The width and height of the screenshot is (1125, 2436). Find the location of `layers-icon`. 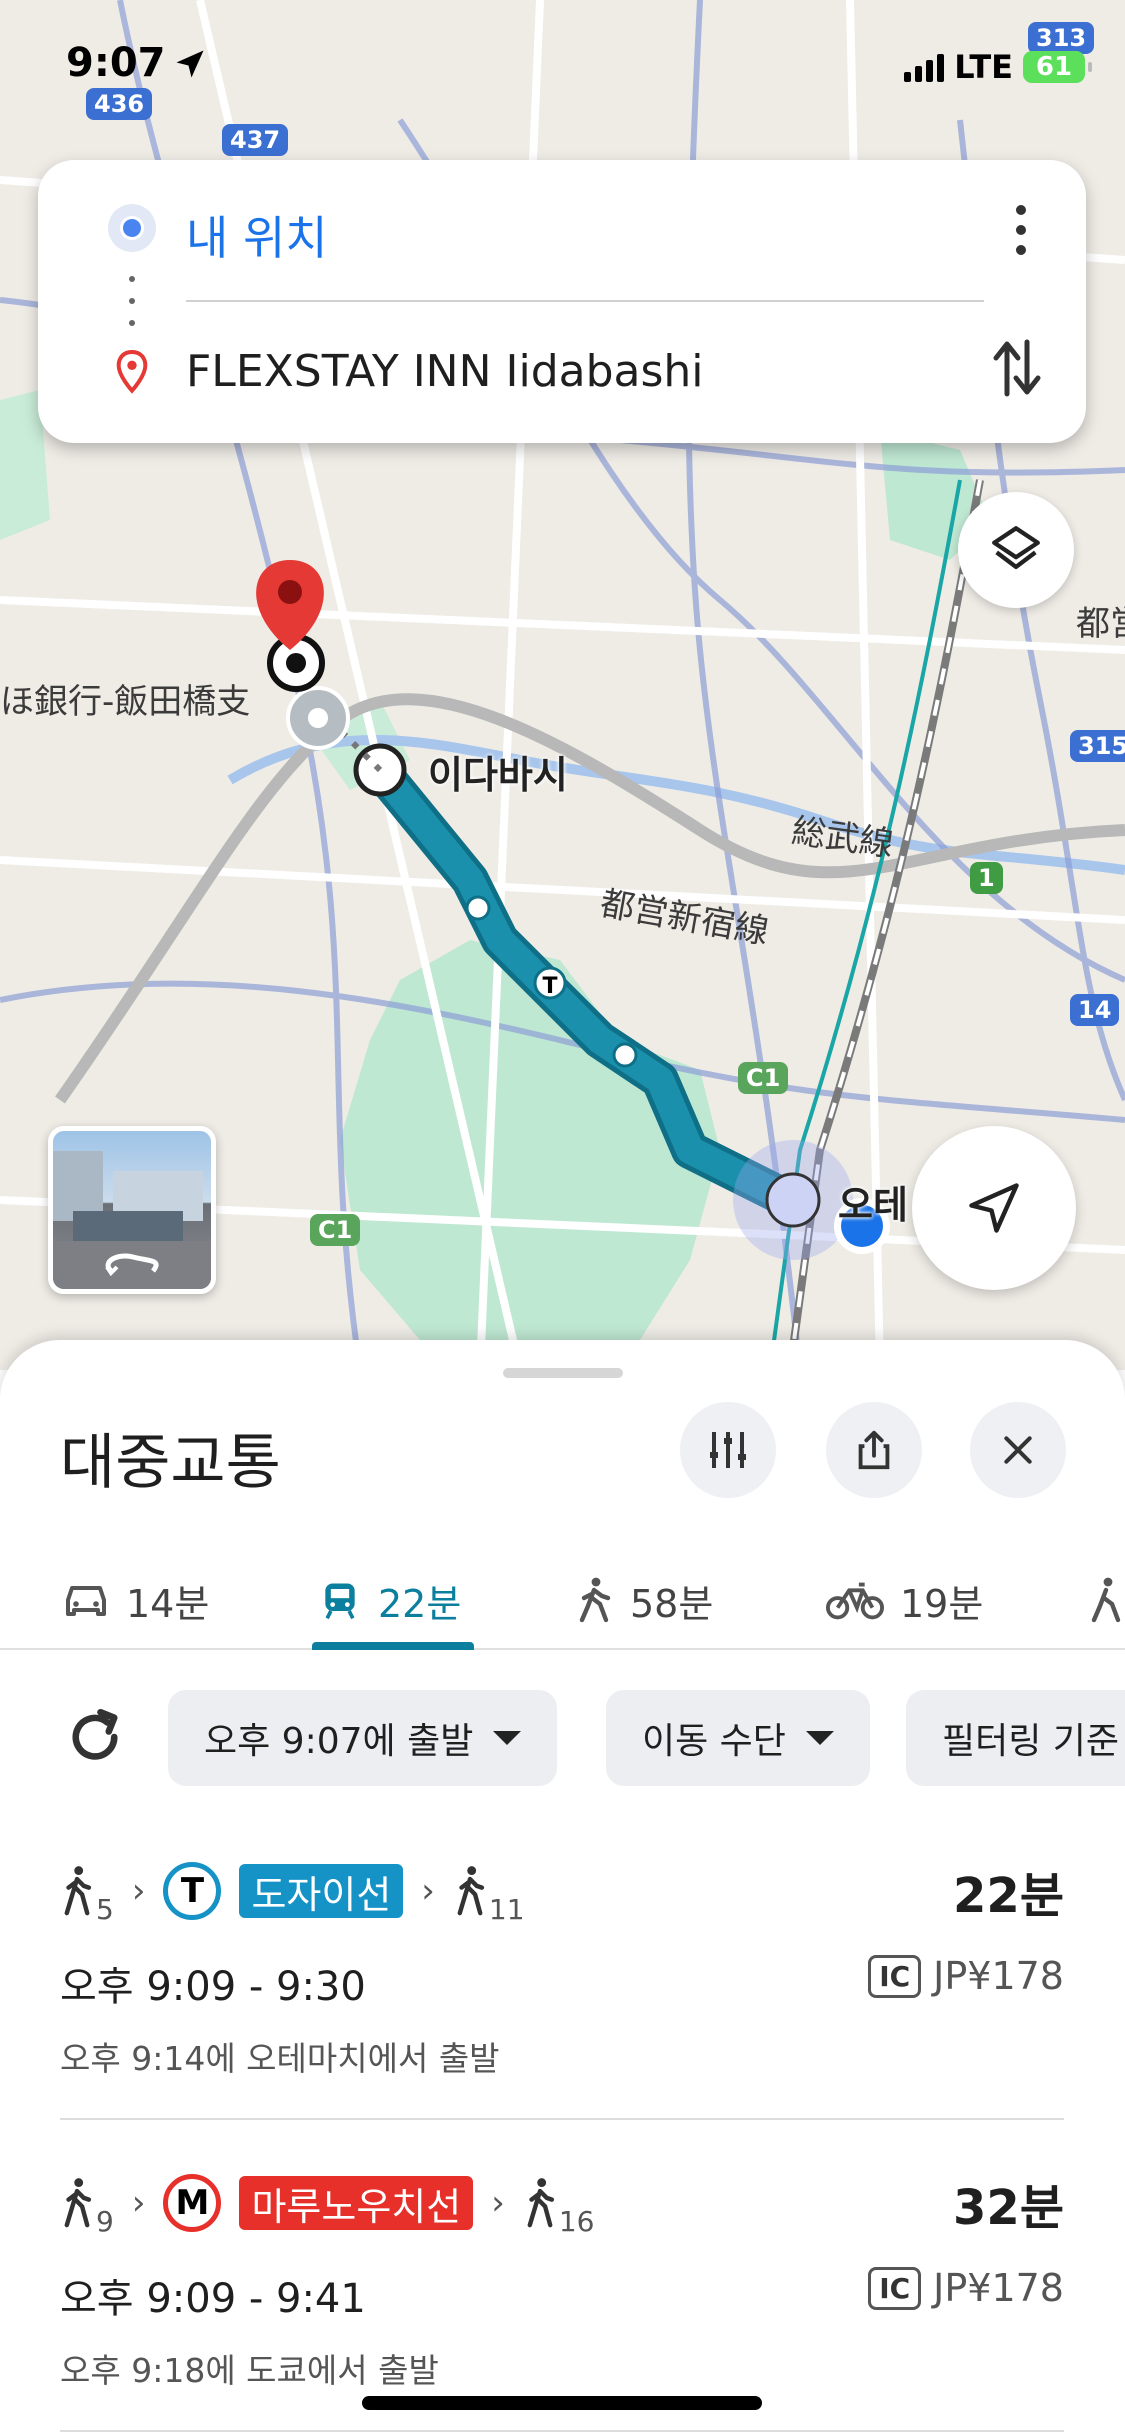

layers-icon is located at coordinates (1016, 548).